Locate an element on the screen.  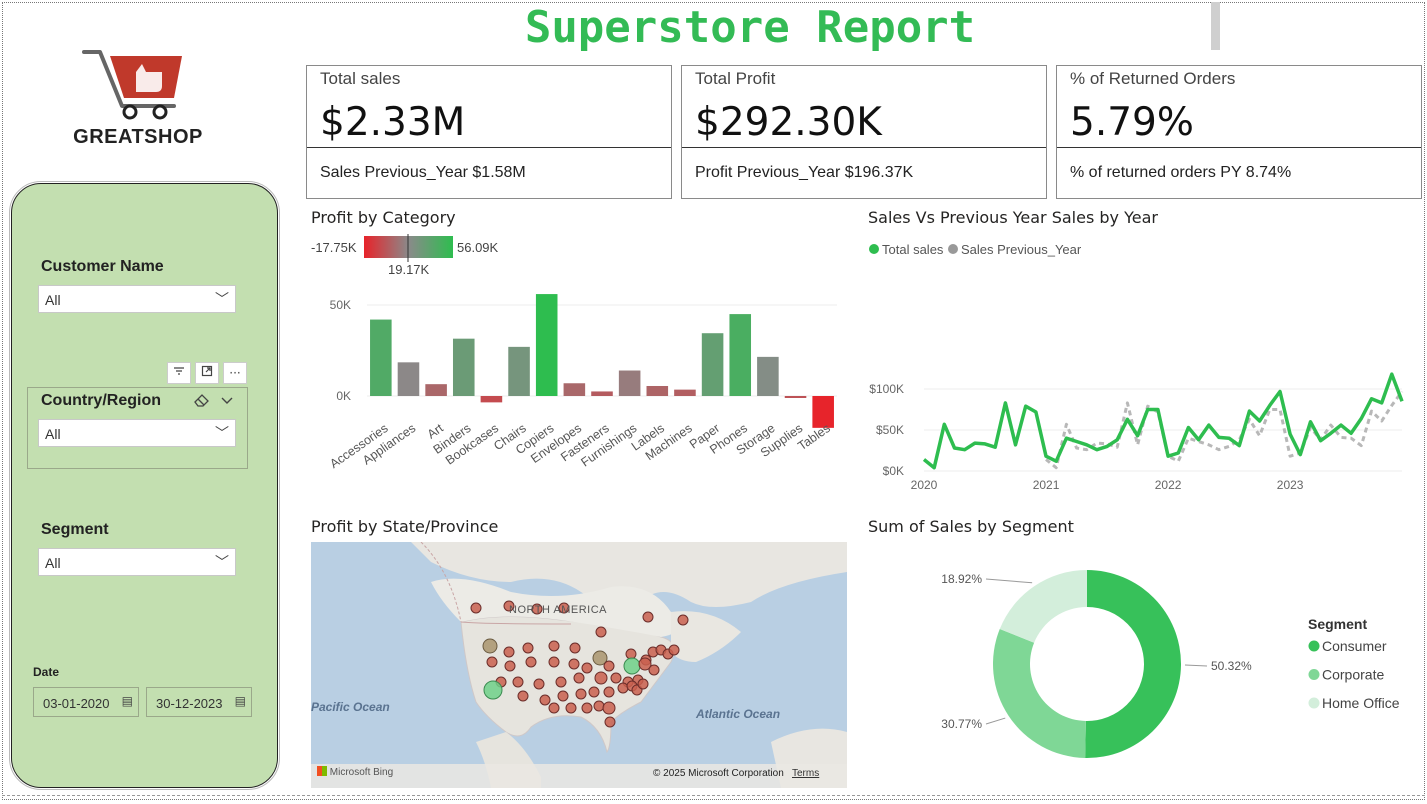
bar-envelopes is located at coordinates (574, 389).